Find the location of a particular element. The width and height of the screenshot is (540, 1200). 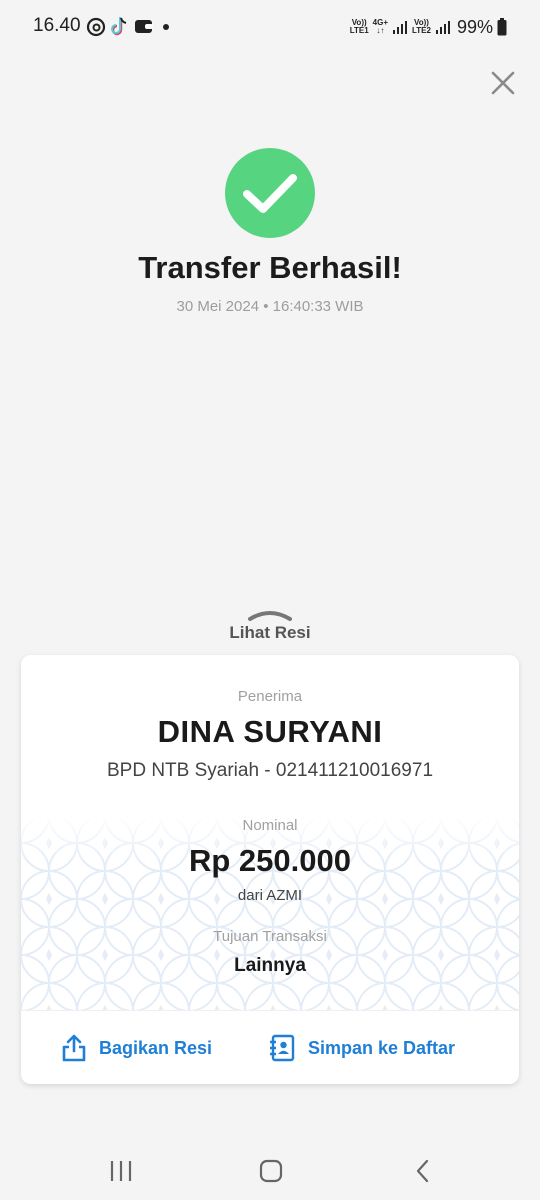

success-badge is located at coordinates (270, 193).